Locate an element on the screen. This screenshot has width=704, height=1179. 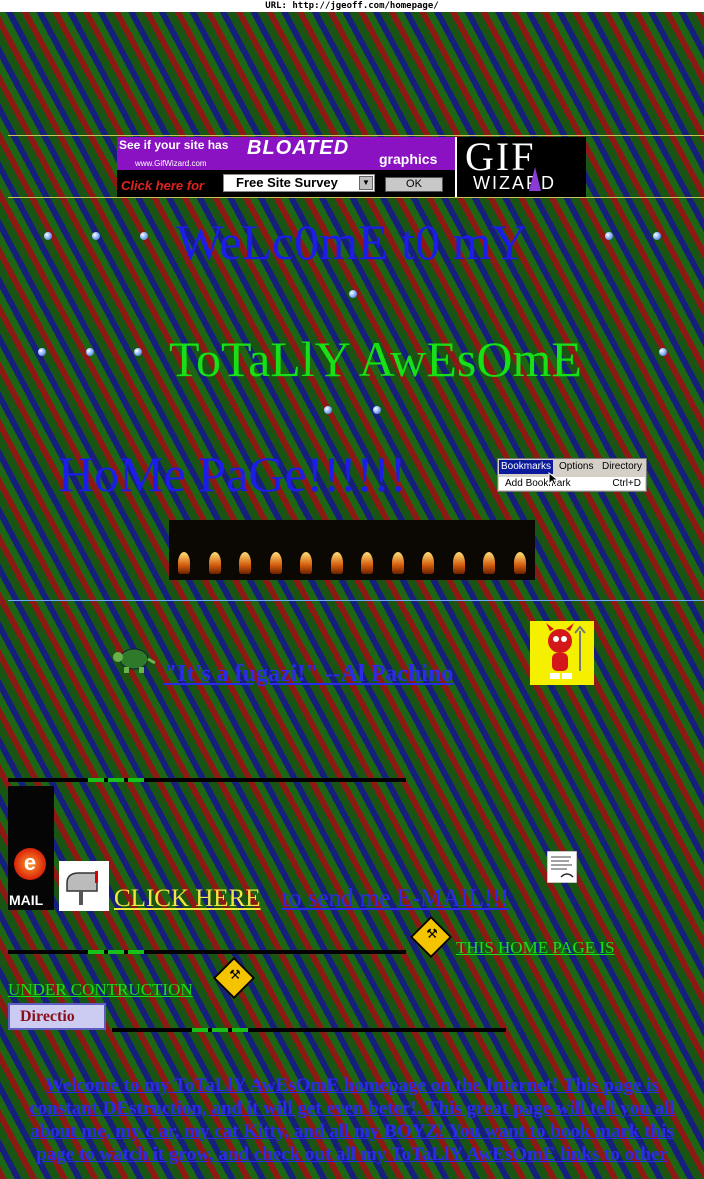
turtle-icon is located at coordinates (134, 660).